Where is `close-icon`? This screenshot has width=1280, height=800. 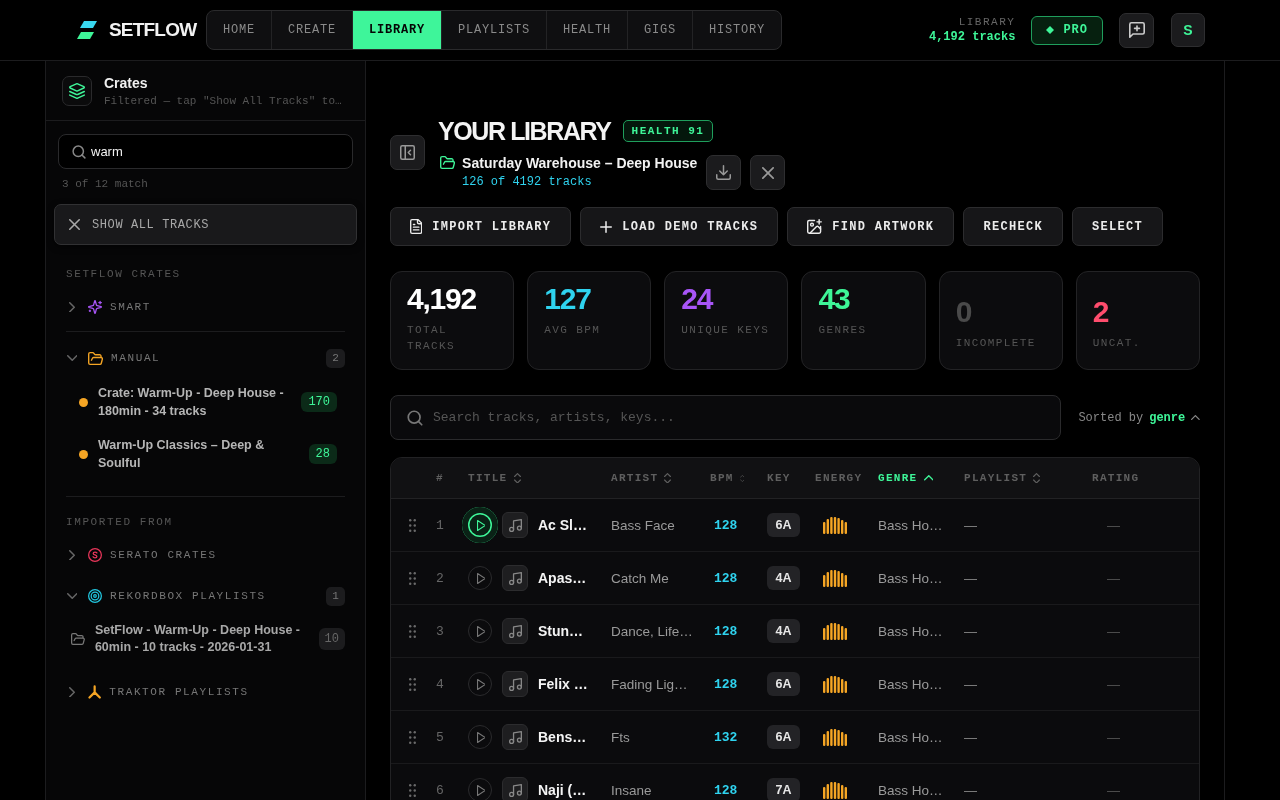 close-icon is located at coordinates (767, 172).